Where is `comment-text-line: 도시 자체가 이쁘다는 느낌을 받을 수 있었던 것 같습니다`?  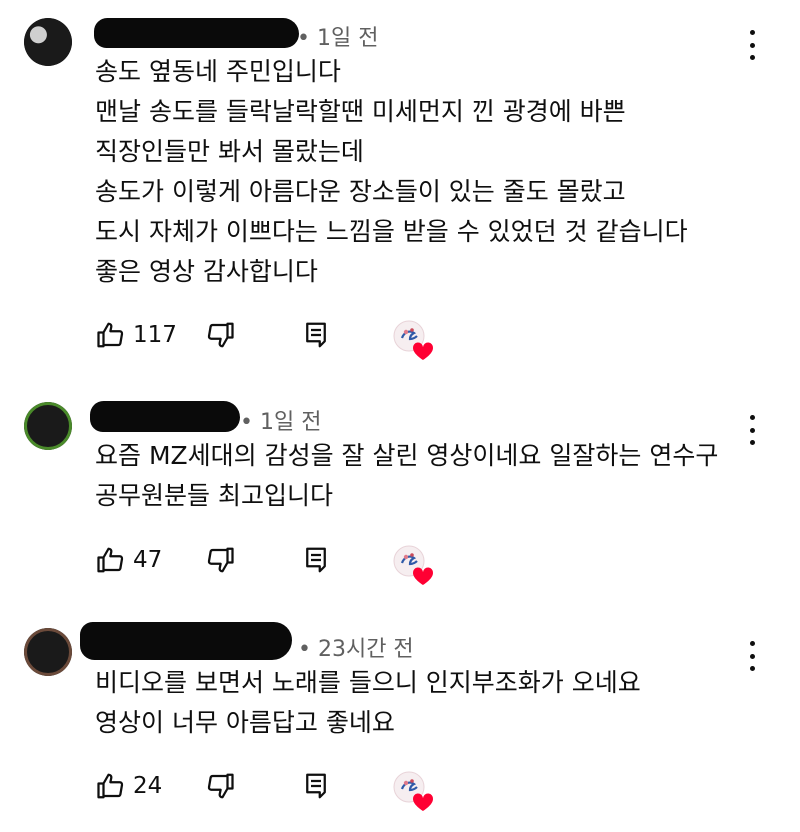
comment-text-line: 도시 자체가 이쁘다는 느낌을 받을 수 있었던 것 같습니다 is located at coordinates (391, 231).